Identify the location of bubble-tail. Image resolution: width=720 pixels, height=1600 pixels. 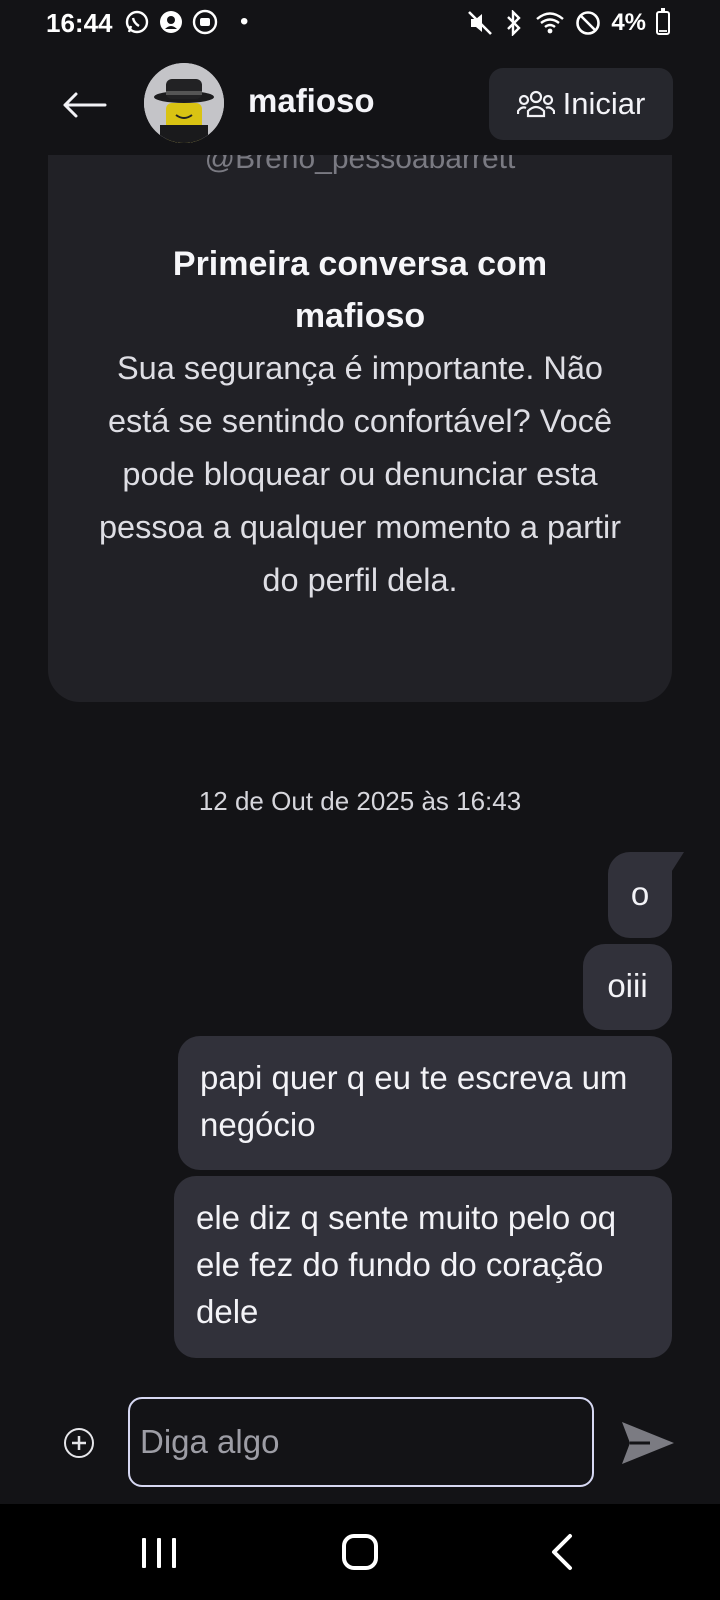
(677, 863).